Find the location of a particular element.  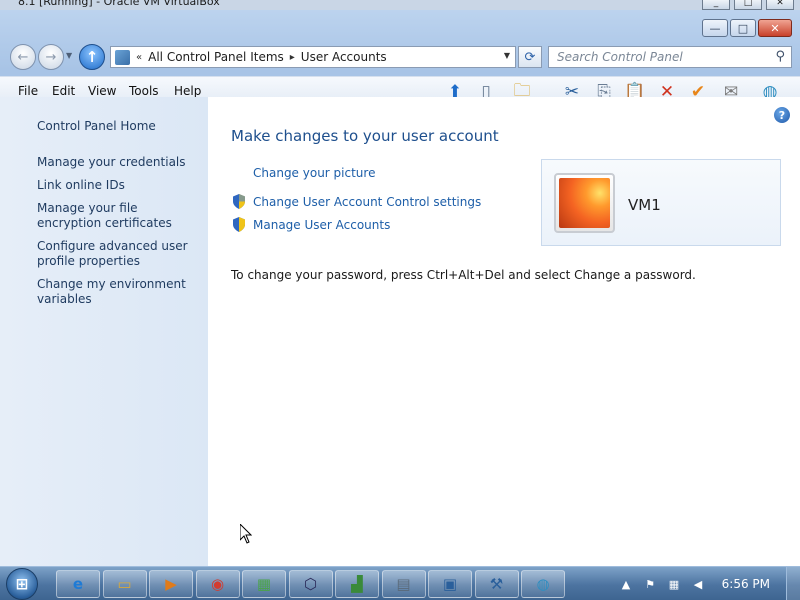

breadcrumb-overflow: « is located at coordinates (139, 57).